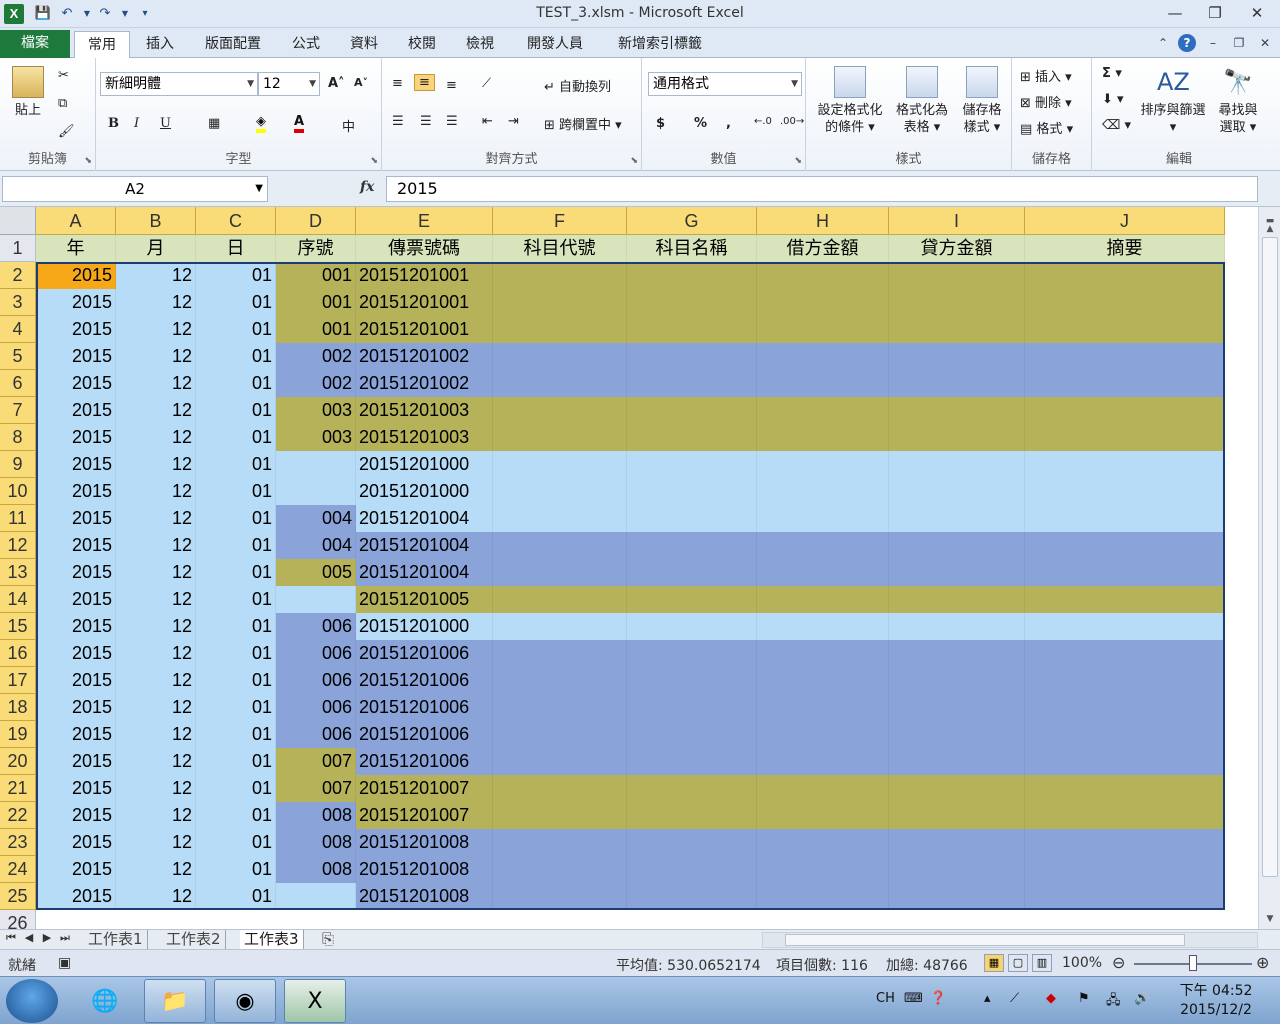  What do you see at coordinates (306, 44) in the screenshot?
I see `tab-formulas: 公式` at bounding box center [306, 44].